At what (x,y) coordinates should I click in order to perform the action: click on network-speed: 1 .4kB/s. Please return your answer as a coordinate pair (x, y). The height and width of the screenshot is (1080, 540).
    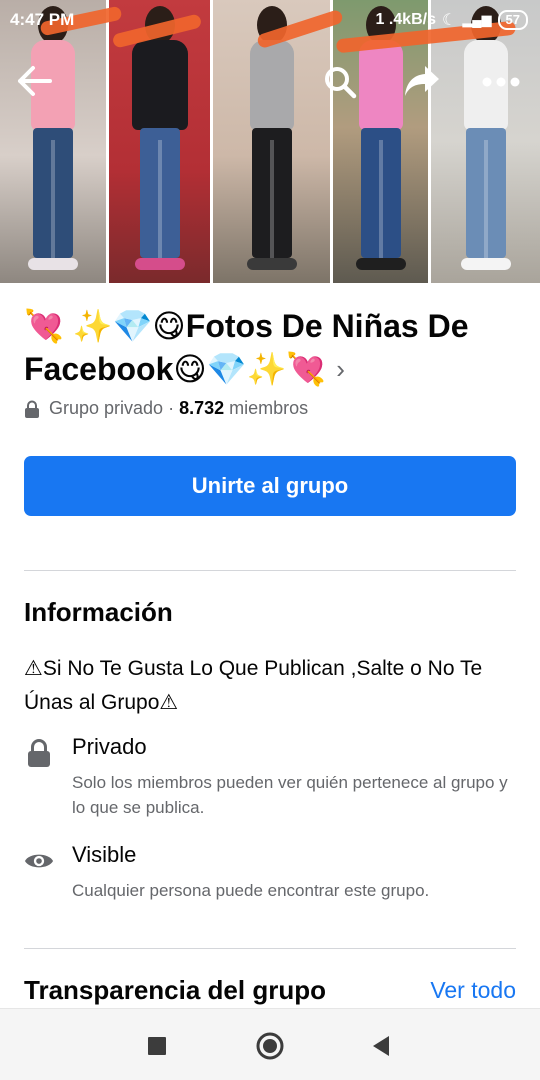
    Looking at the image, I should click on (405, 19).